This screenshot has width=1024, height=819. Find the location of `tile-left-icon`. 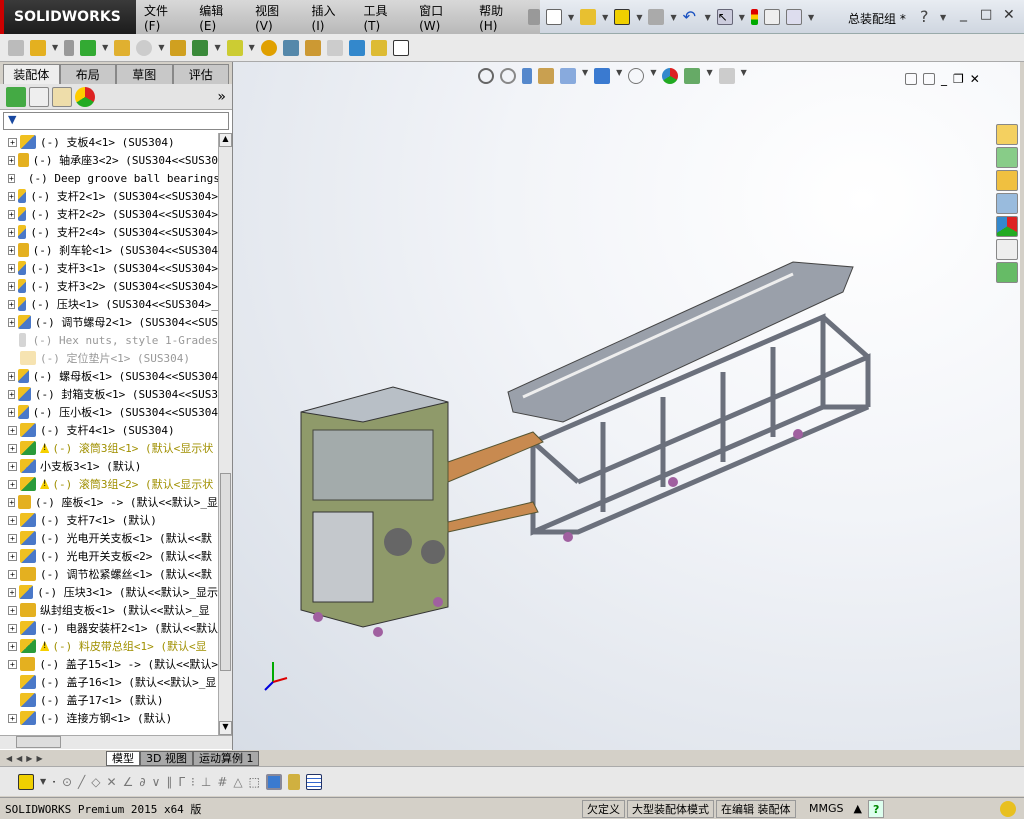

tile-left-icon is located at coordinates (911, 79).